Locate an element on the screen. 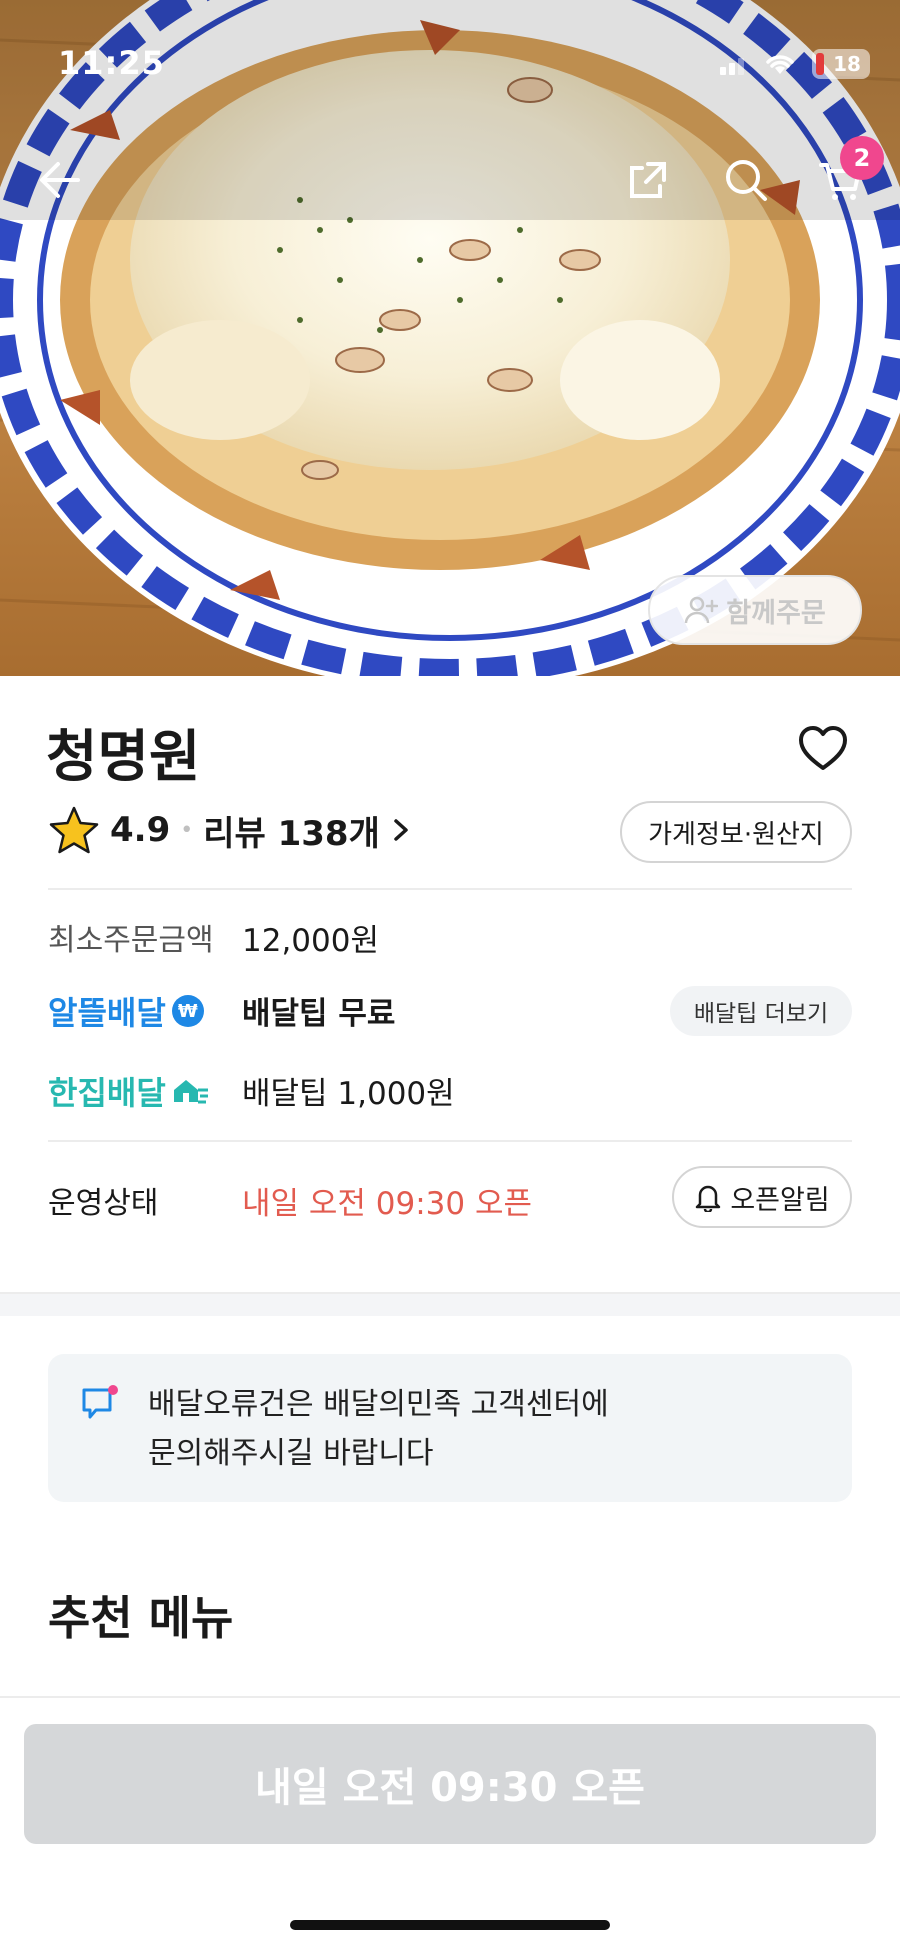  search-icon is located at coordinates (746, 180).